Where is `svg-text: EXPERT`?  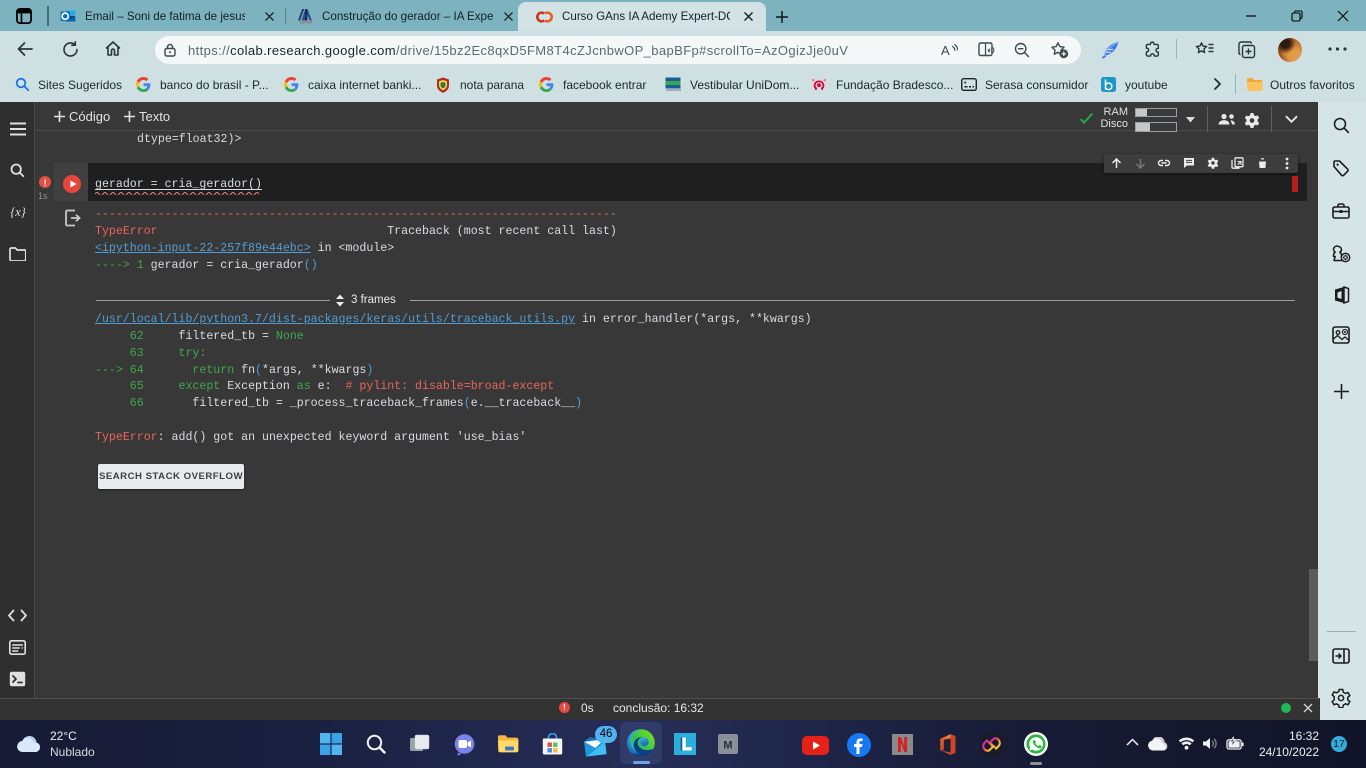 svg-text: EXPERT is located at coordinates (306, 22).